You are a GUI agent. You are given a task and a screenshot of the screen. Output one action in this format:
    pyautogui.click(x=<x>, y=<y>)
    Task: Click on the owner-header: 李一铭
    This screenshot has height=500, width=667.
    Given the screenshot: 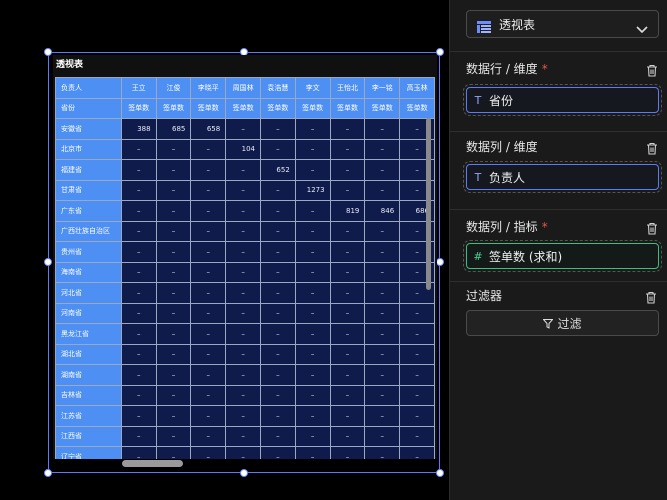 What is the action you would take?
    pyautogui.click(x=382, y=88)
    